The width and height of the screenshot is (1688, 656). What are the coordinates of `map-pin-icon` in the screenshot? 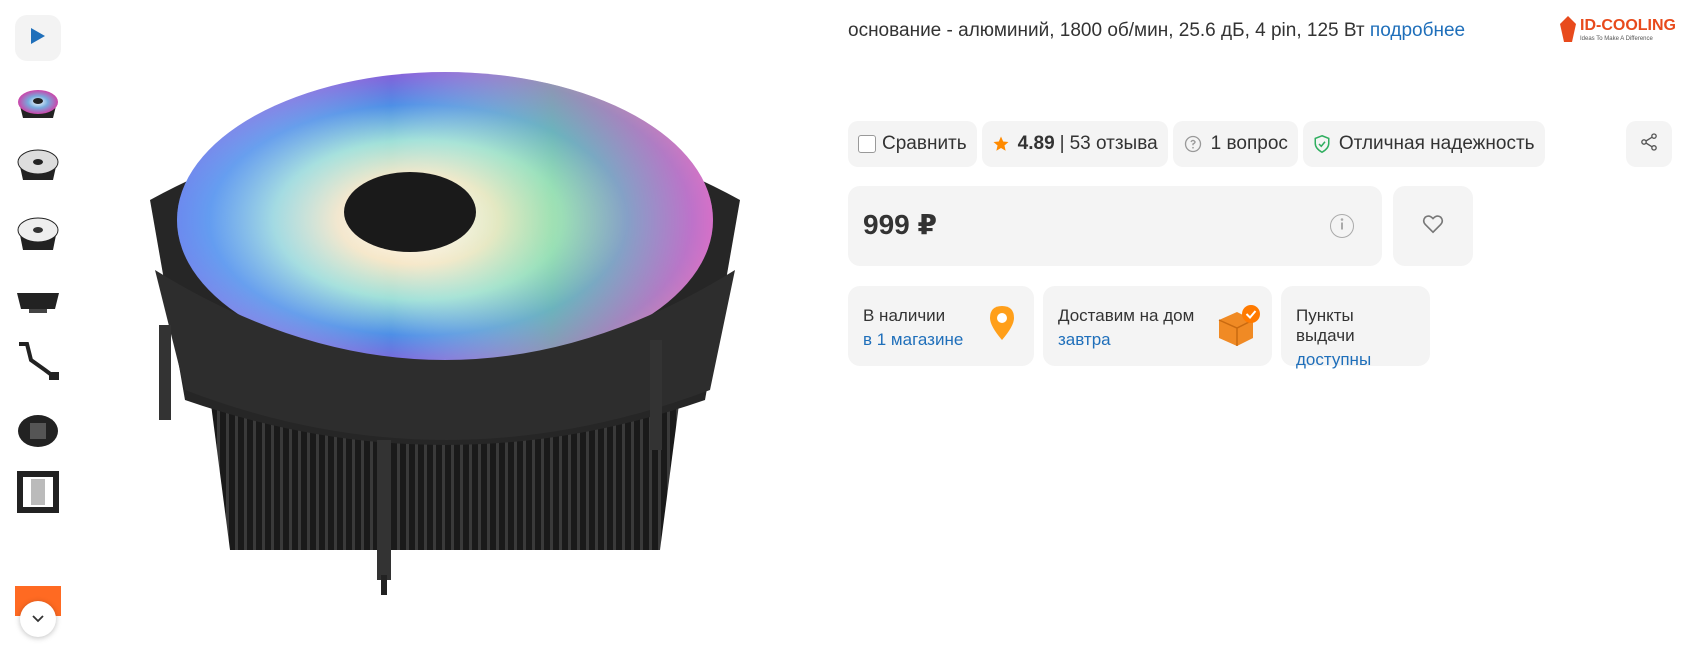 It's located at (1002, 326).